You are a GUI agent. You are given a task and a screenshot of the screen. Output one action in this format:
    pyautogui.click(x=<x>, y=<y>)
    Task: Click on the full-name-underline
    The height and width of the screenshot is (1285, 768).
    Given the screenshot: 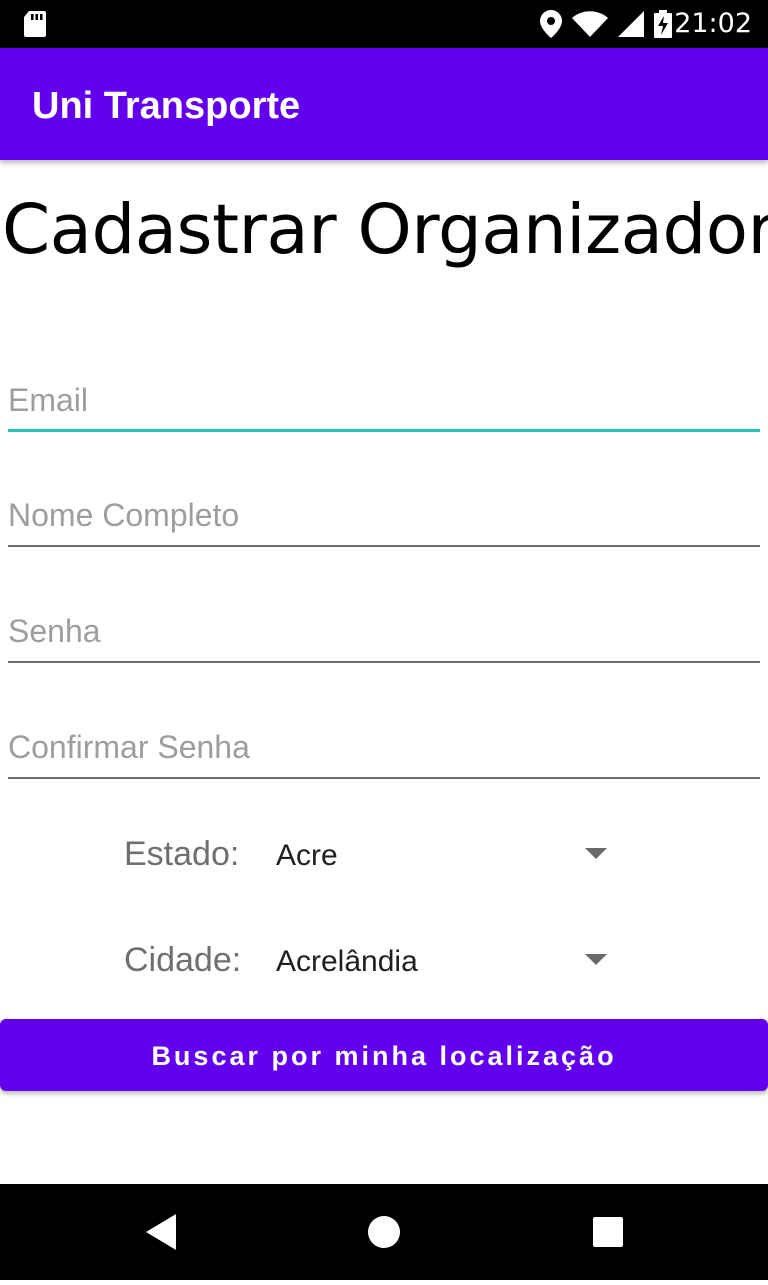 What is the action you would take?
    pyautogui.click(x=384, y=546)
    